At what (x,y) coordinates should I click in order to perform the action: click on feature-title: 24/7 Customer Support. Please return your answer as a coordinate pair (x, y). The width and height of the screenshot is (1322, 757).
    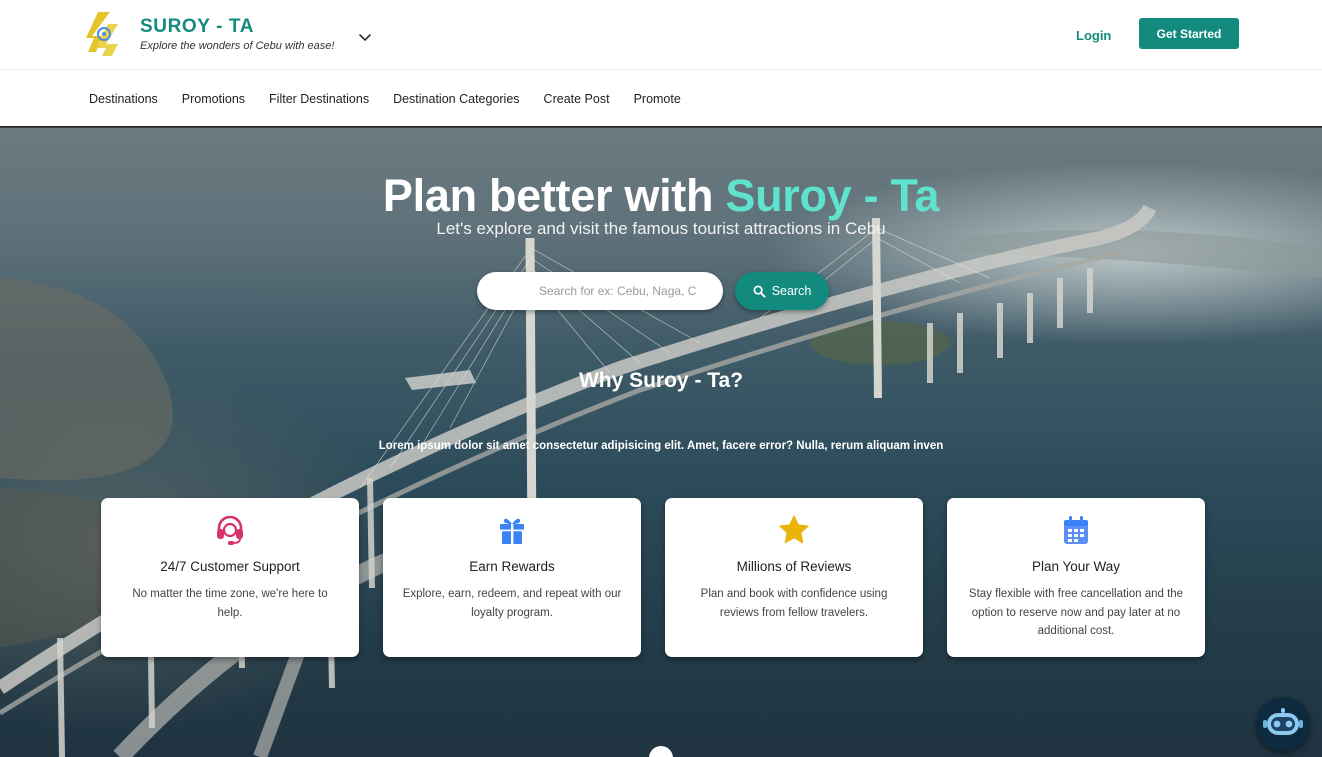
    Looking at the image, I should click on (230, 566).